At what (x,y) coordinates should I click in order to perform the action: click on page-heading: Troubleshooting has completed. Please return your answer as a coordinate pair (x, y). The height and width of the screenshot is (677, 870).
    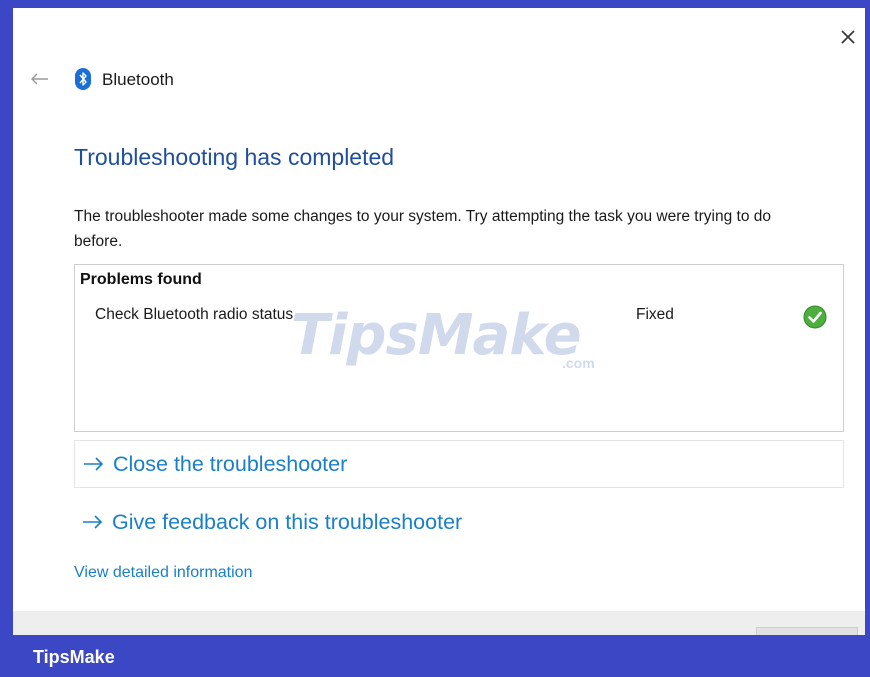
    Looking at the image, I should click on (234, 157).